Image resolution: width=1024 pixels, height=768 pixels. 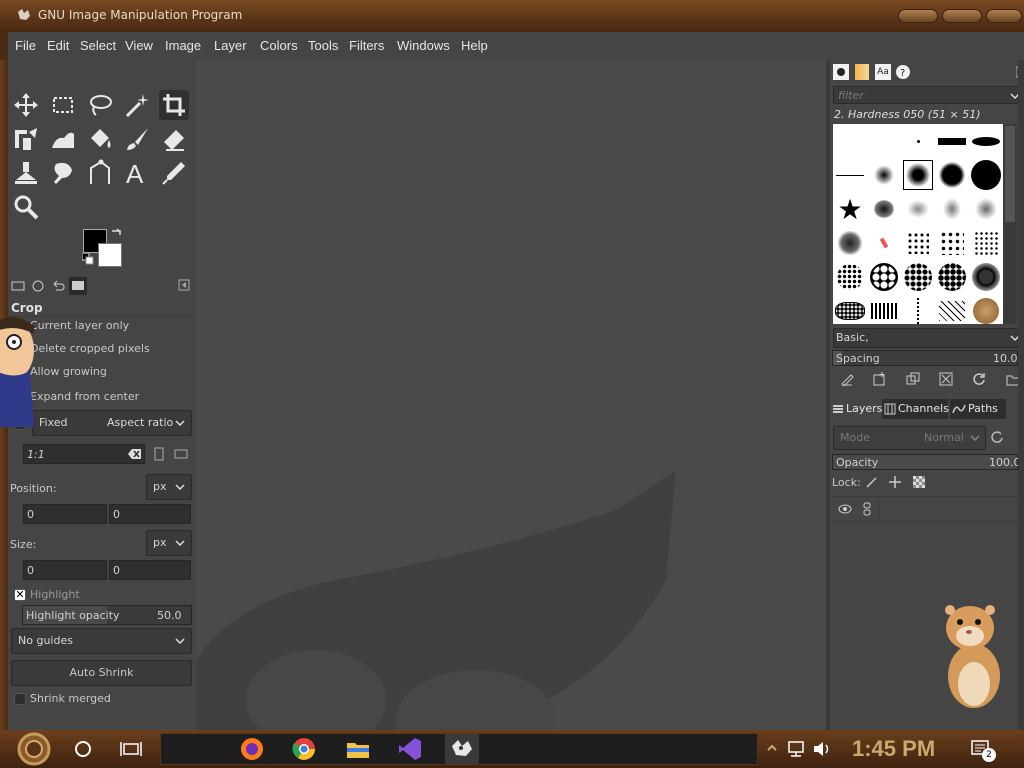 I want to click on eye-icon, so click(x=845, y=509).